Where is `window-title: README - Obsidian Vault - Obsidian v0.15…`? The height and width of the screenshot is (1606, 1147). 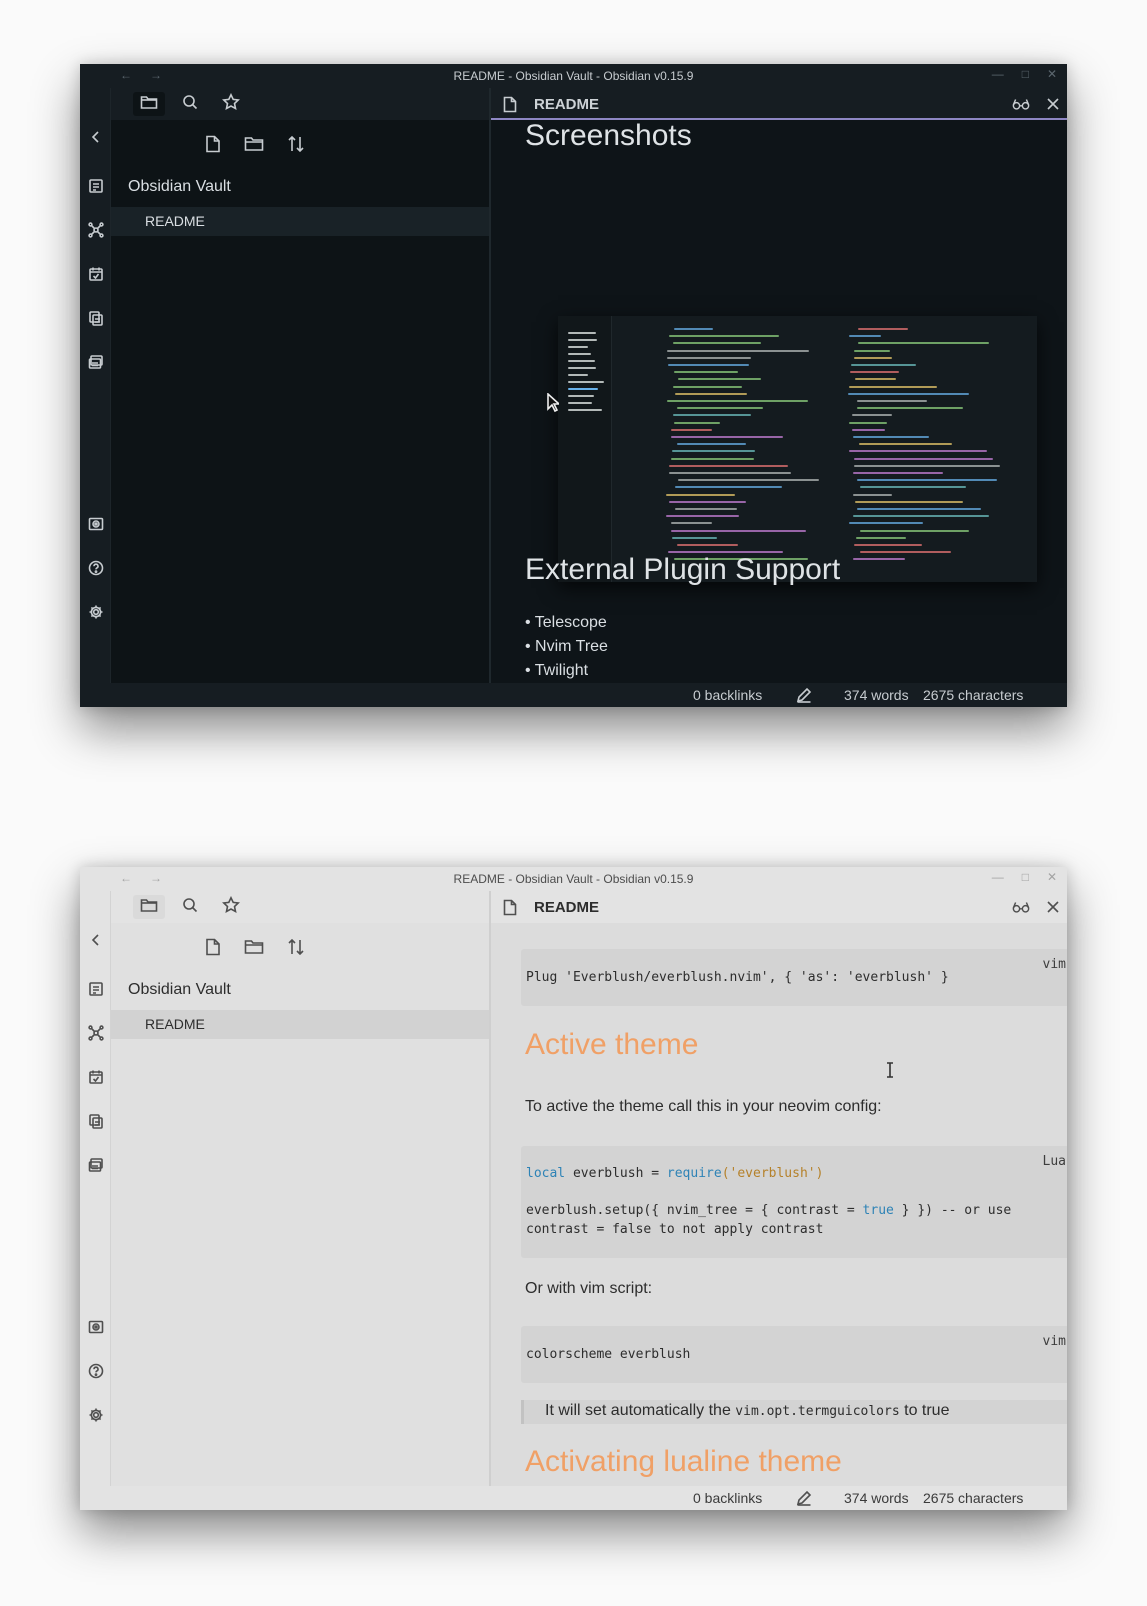 window-title: README - Obsidian Vault - Obsidian v0.15… is located at coordinates (573, 76).